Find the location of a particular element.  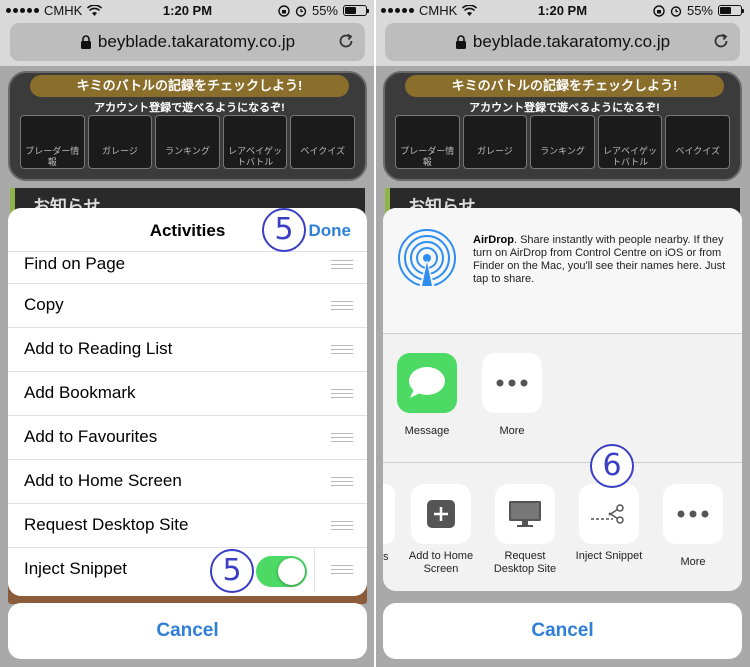

share-app-label: Message is located at coordinates (427, 431).